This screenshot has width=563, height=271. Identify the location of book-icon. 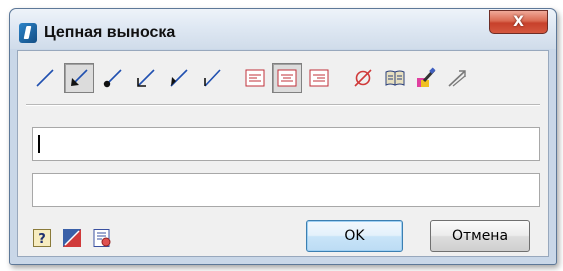
(395, 78).